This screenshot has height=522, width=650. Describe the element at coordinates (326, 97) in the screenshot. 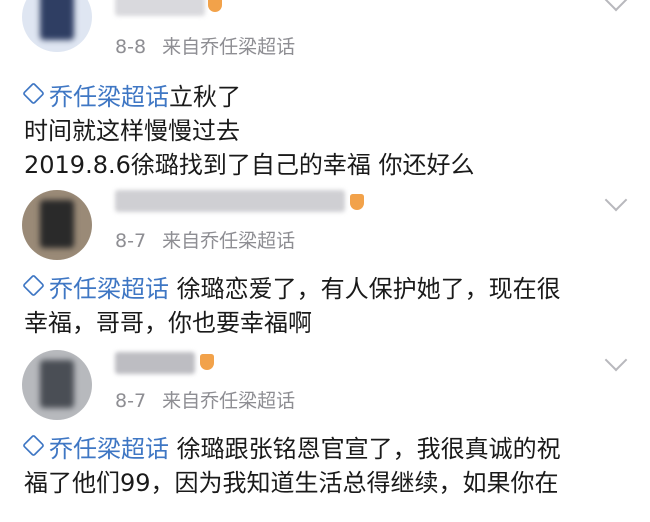

I see `post-line: 乔任梁超话立秋了` at that location.